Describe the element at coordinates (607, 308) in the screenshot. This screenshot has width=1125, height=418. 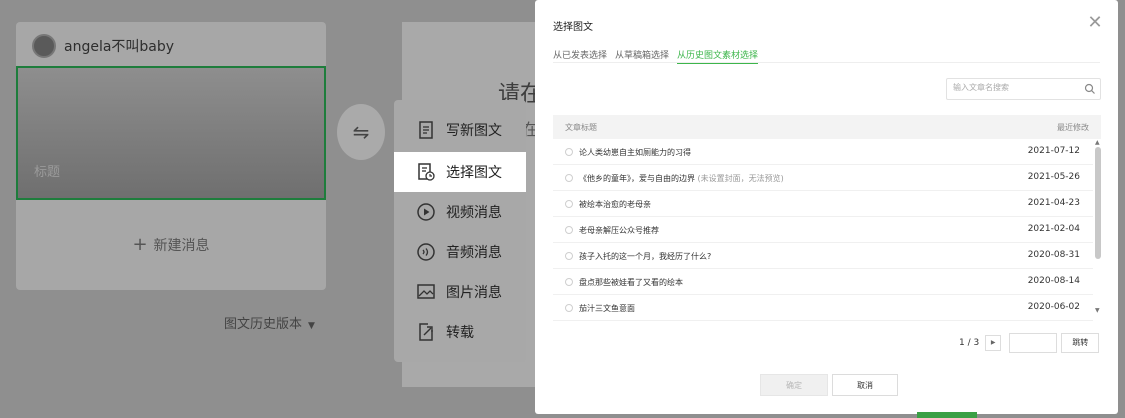
I see `row-title: 茄汁三文鱼意面` at that location.